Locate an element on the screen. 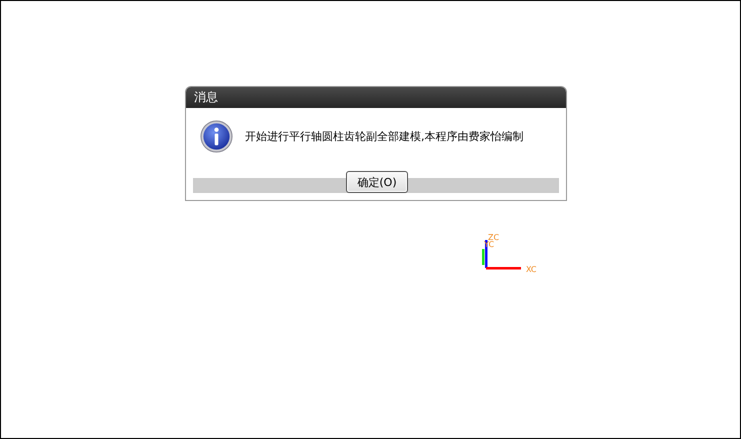  axis-label: XC is located at coordinates (531, 269).